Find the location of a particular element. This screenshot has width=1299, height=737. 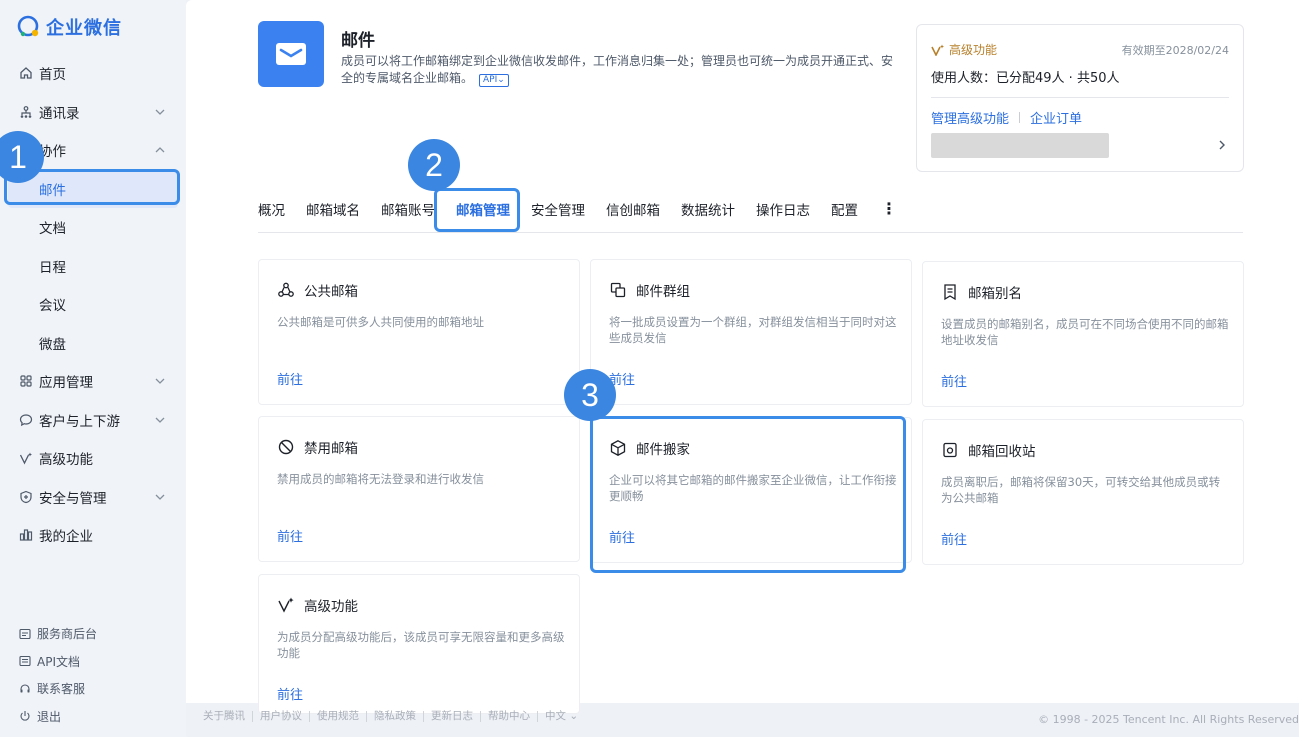

sidebar-item-label: 会议 is located at coordinates (52, 306).